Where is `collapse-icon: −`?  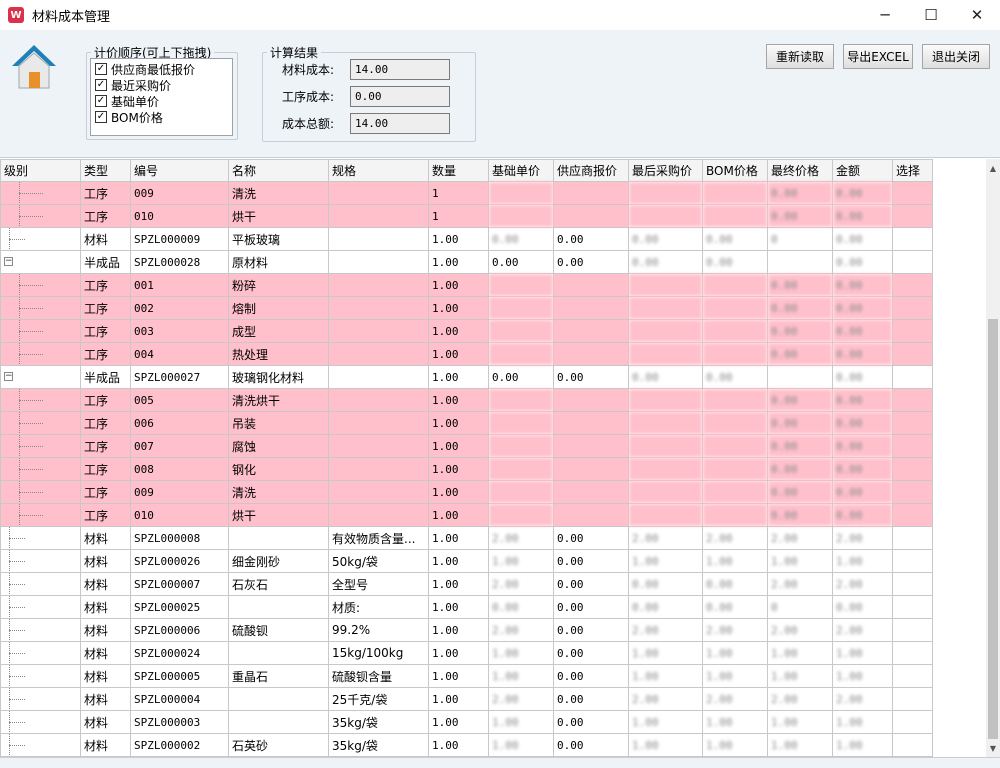
collapse-icon: − is located at coordinates (8, 261).